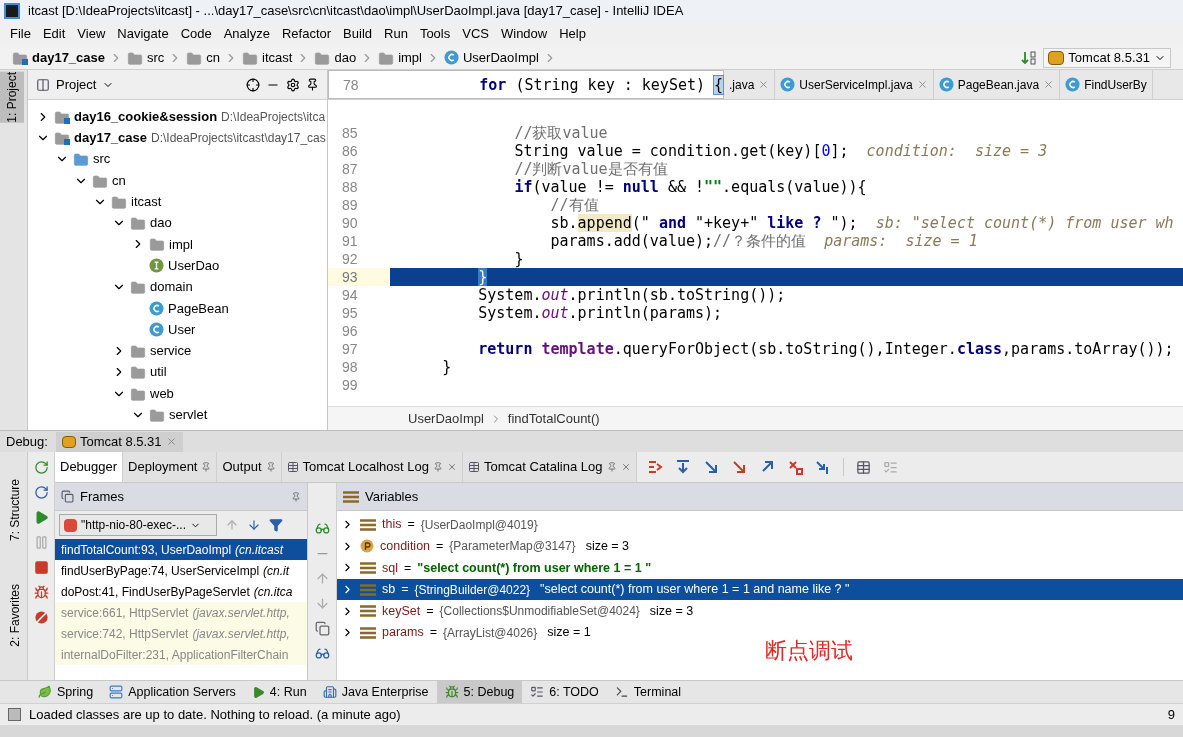 This screenshot has height=737, width=1183. Describe the element at coordinates (293, 84) in the screenshot. I see `settings-icon` at that location.